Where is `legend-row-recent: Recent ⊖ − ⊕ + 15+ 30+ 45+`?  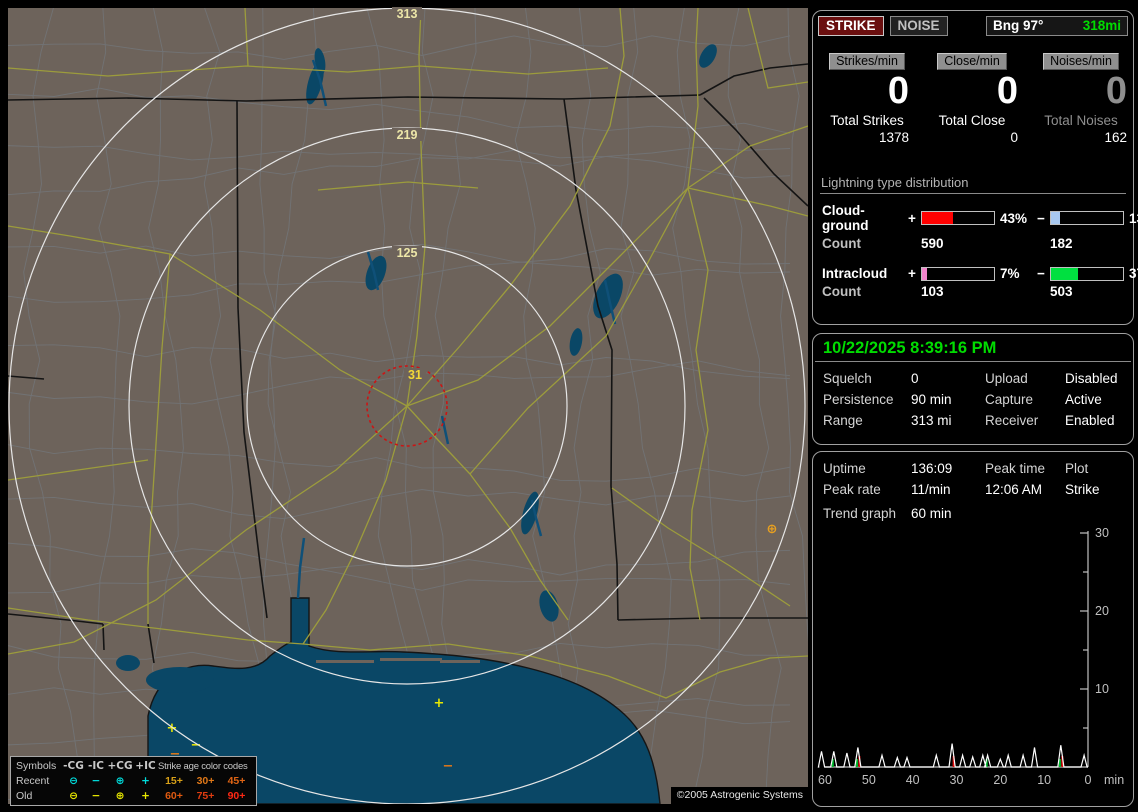 legend-row-recent: Recent ⊖ − ⊕ + 15+ 30+ 45+ is located at coordinates (134, 781).